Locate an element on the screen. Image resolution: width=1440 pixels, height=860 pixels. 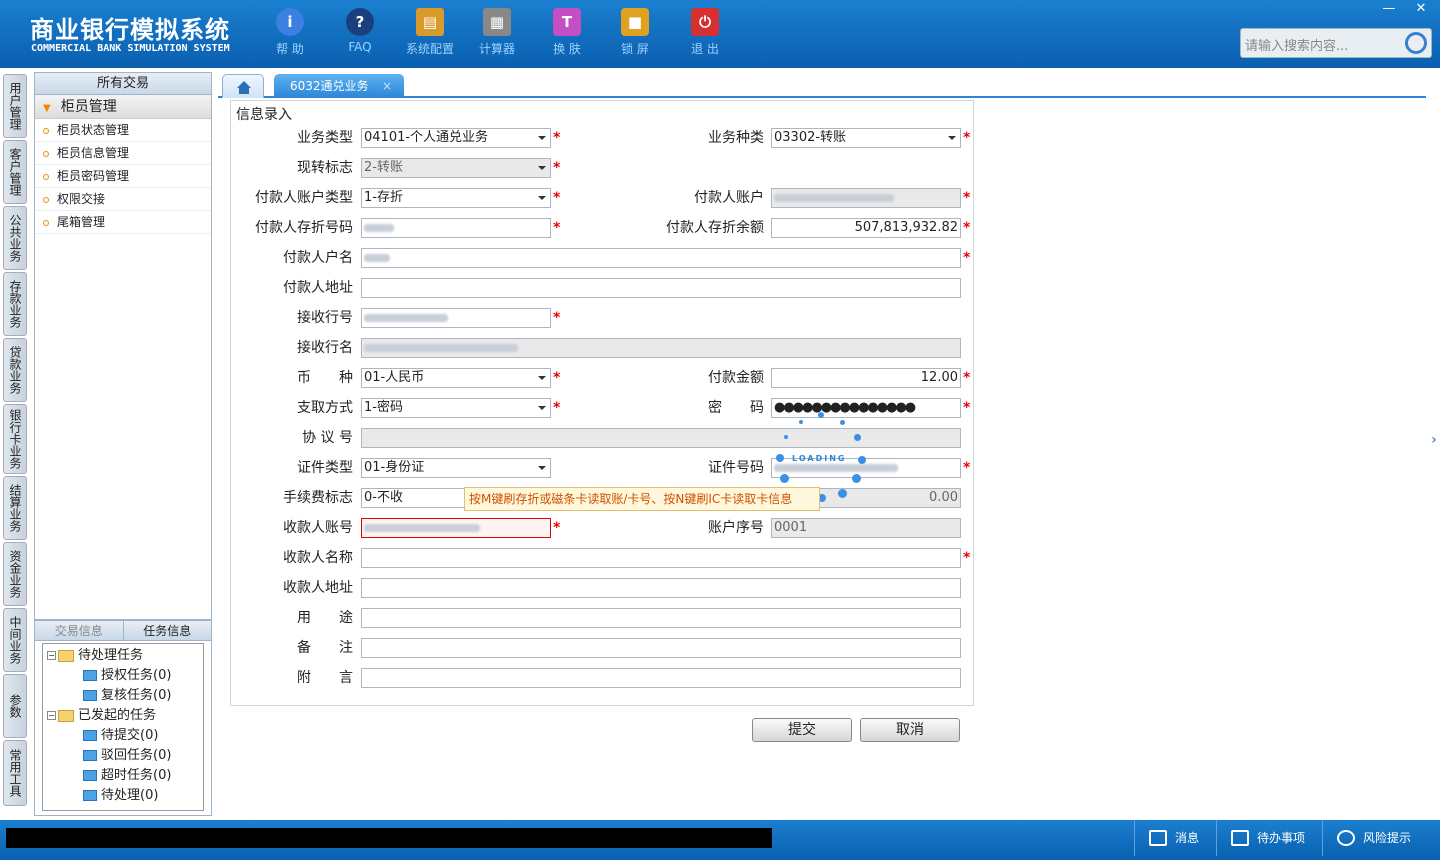
vnav-tab-bank-card: 银行卡业务 is located at coordinates (15, 439).